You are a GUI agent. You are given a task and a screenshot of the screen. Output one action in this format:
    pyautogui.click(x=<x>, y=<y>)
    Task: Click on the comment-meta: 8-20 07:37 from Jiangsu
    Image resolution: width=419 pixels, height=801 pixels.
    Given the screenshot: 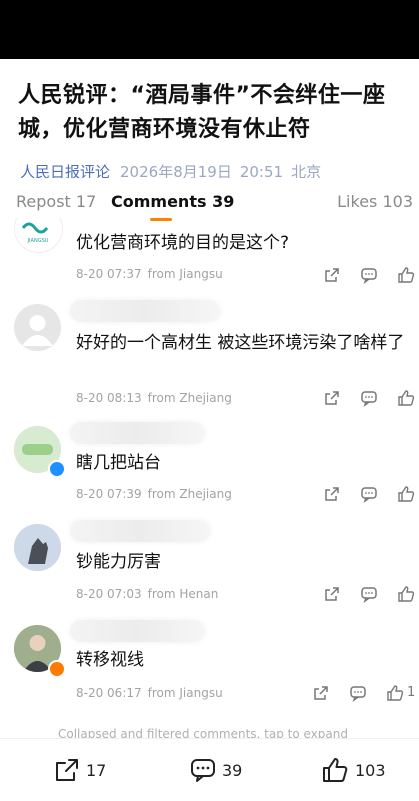 What is the action you would take?
    pyautogui.click(x=149, y=274)
    